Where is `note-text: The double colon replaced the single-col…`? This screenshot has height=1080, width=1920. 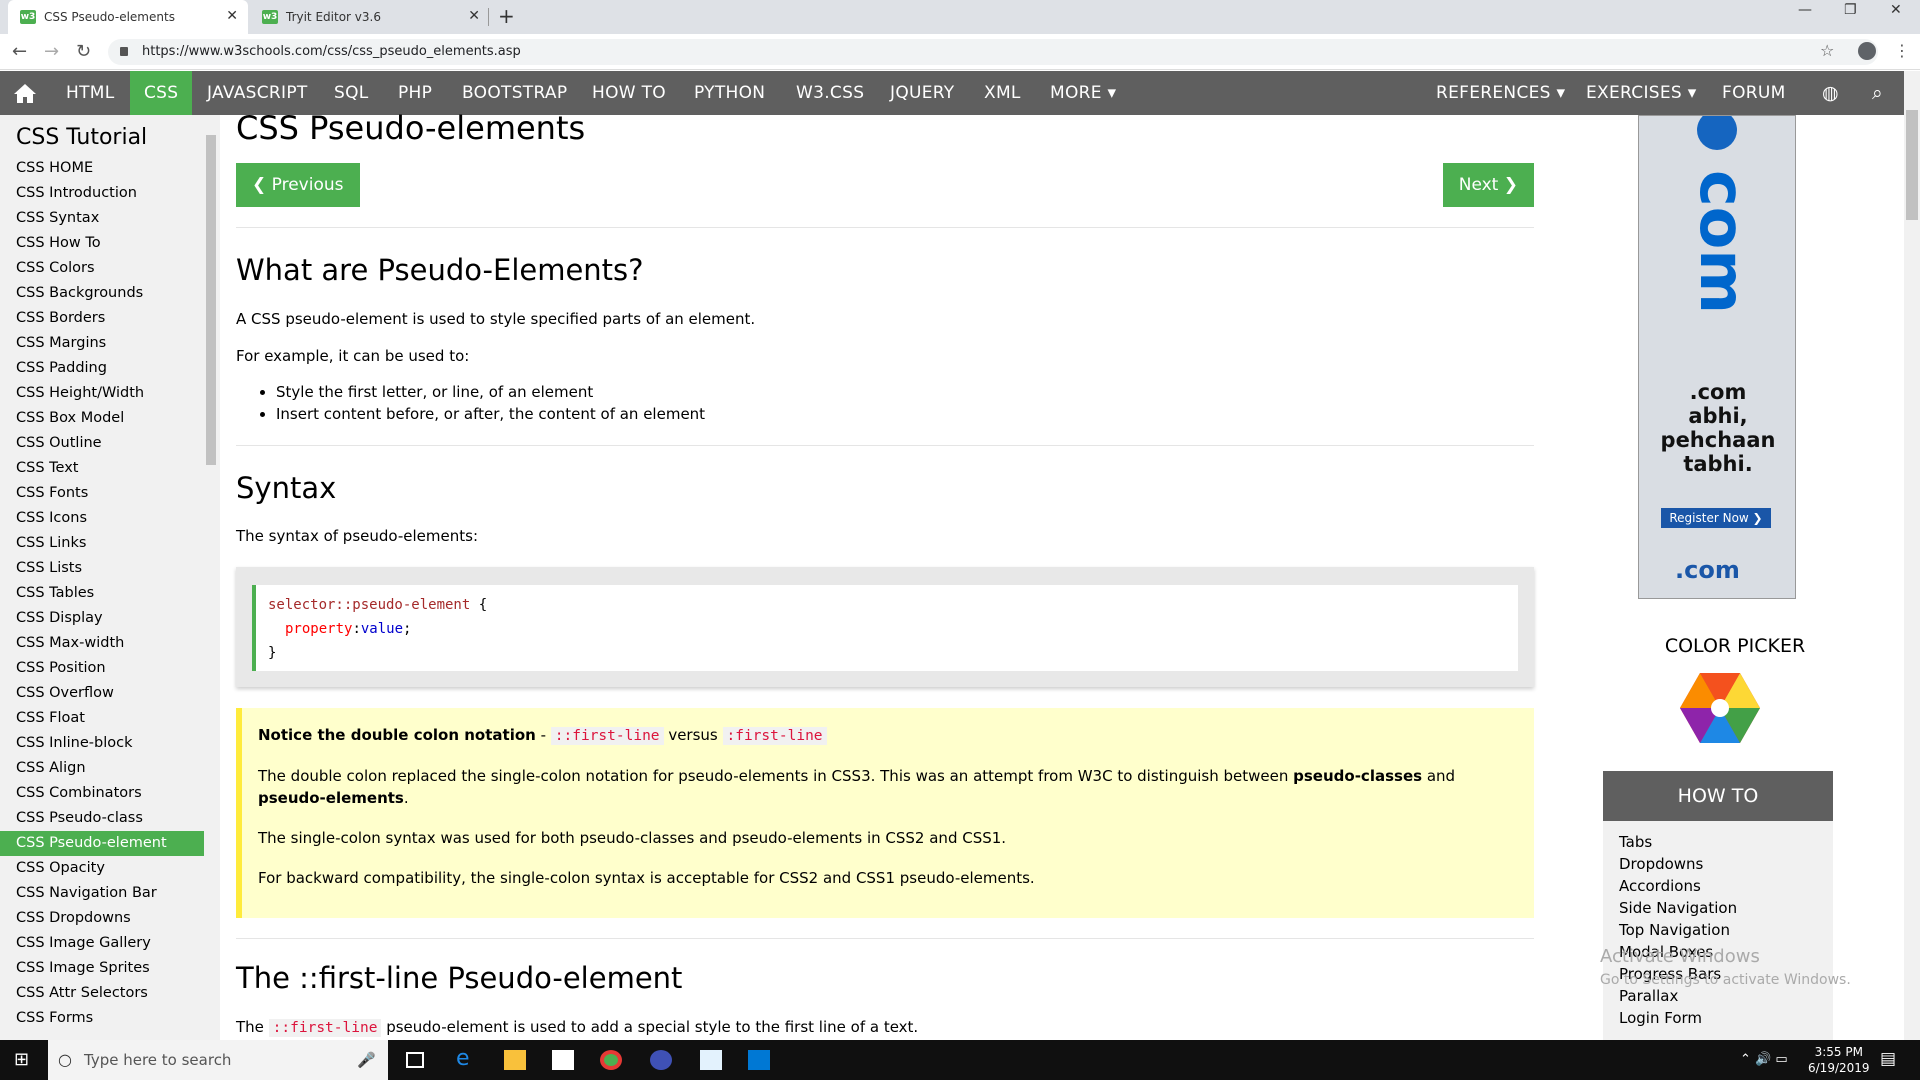
note-text: The double colon replaced the single-col… is located at coordinates (776, 776).